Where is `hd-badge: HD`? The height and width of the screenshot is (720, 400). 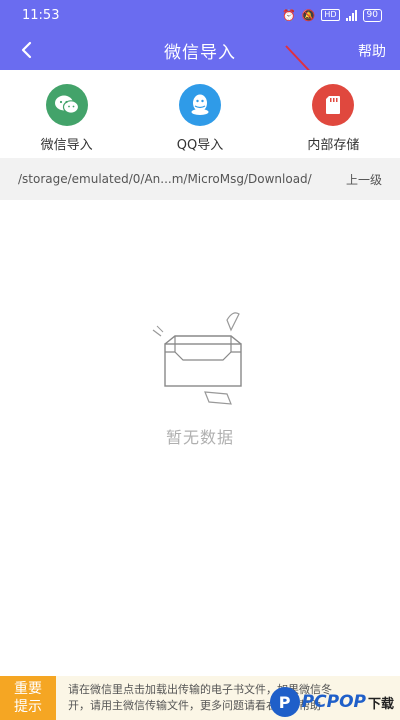 hd-badge: HD is located at coordinates (330, 15).